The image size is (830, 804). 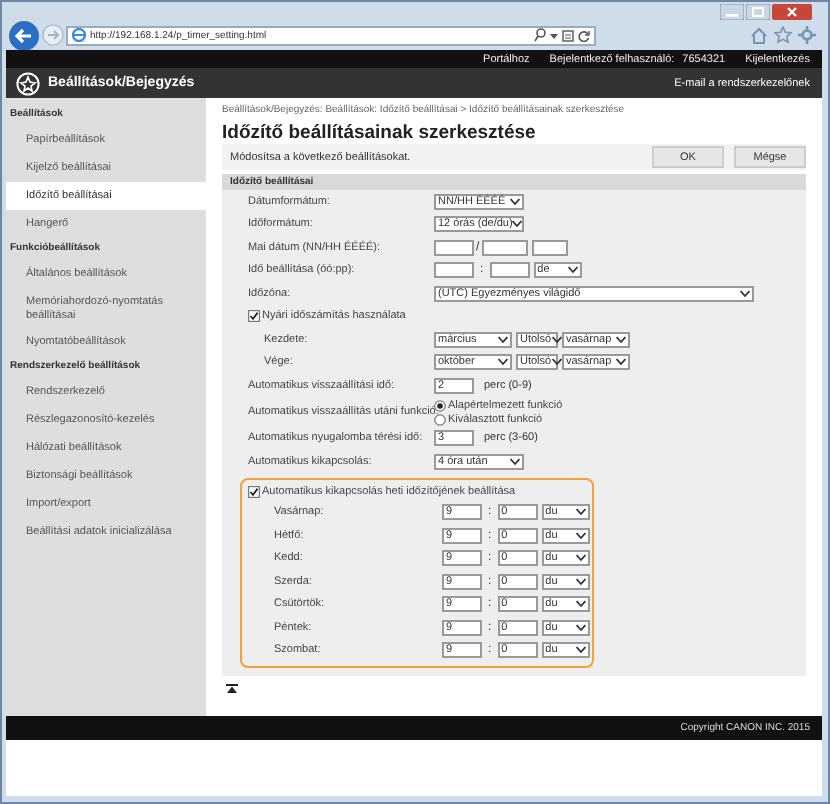 What do you see at coordinates (758, 12) in the screenshot?
I see `maximize-icon` at bounding box center [758, 12].